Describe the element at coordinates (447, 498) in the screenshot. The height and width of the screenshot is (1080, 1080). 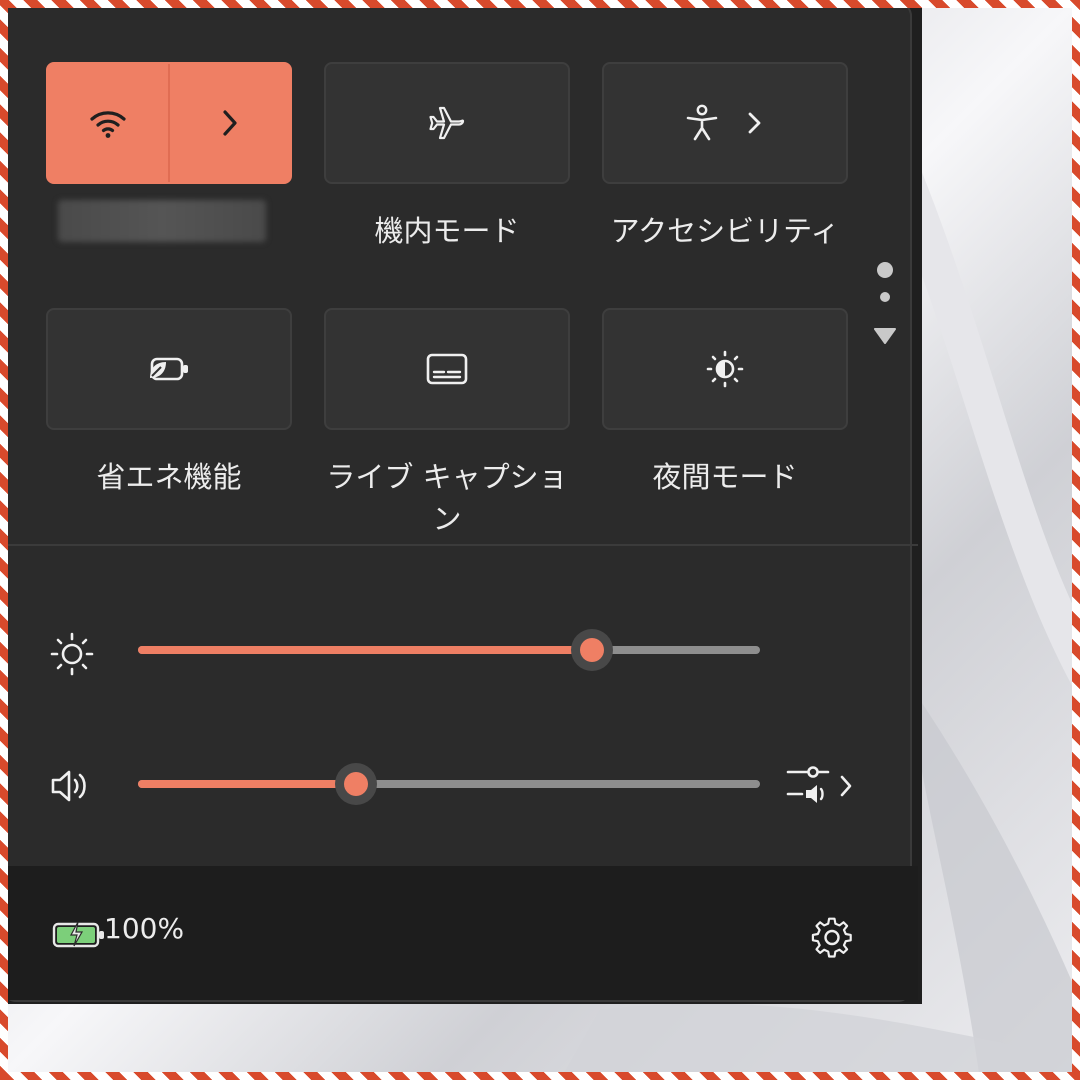
I see `live-caption-label: ライブ キャプション` at that location.